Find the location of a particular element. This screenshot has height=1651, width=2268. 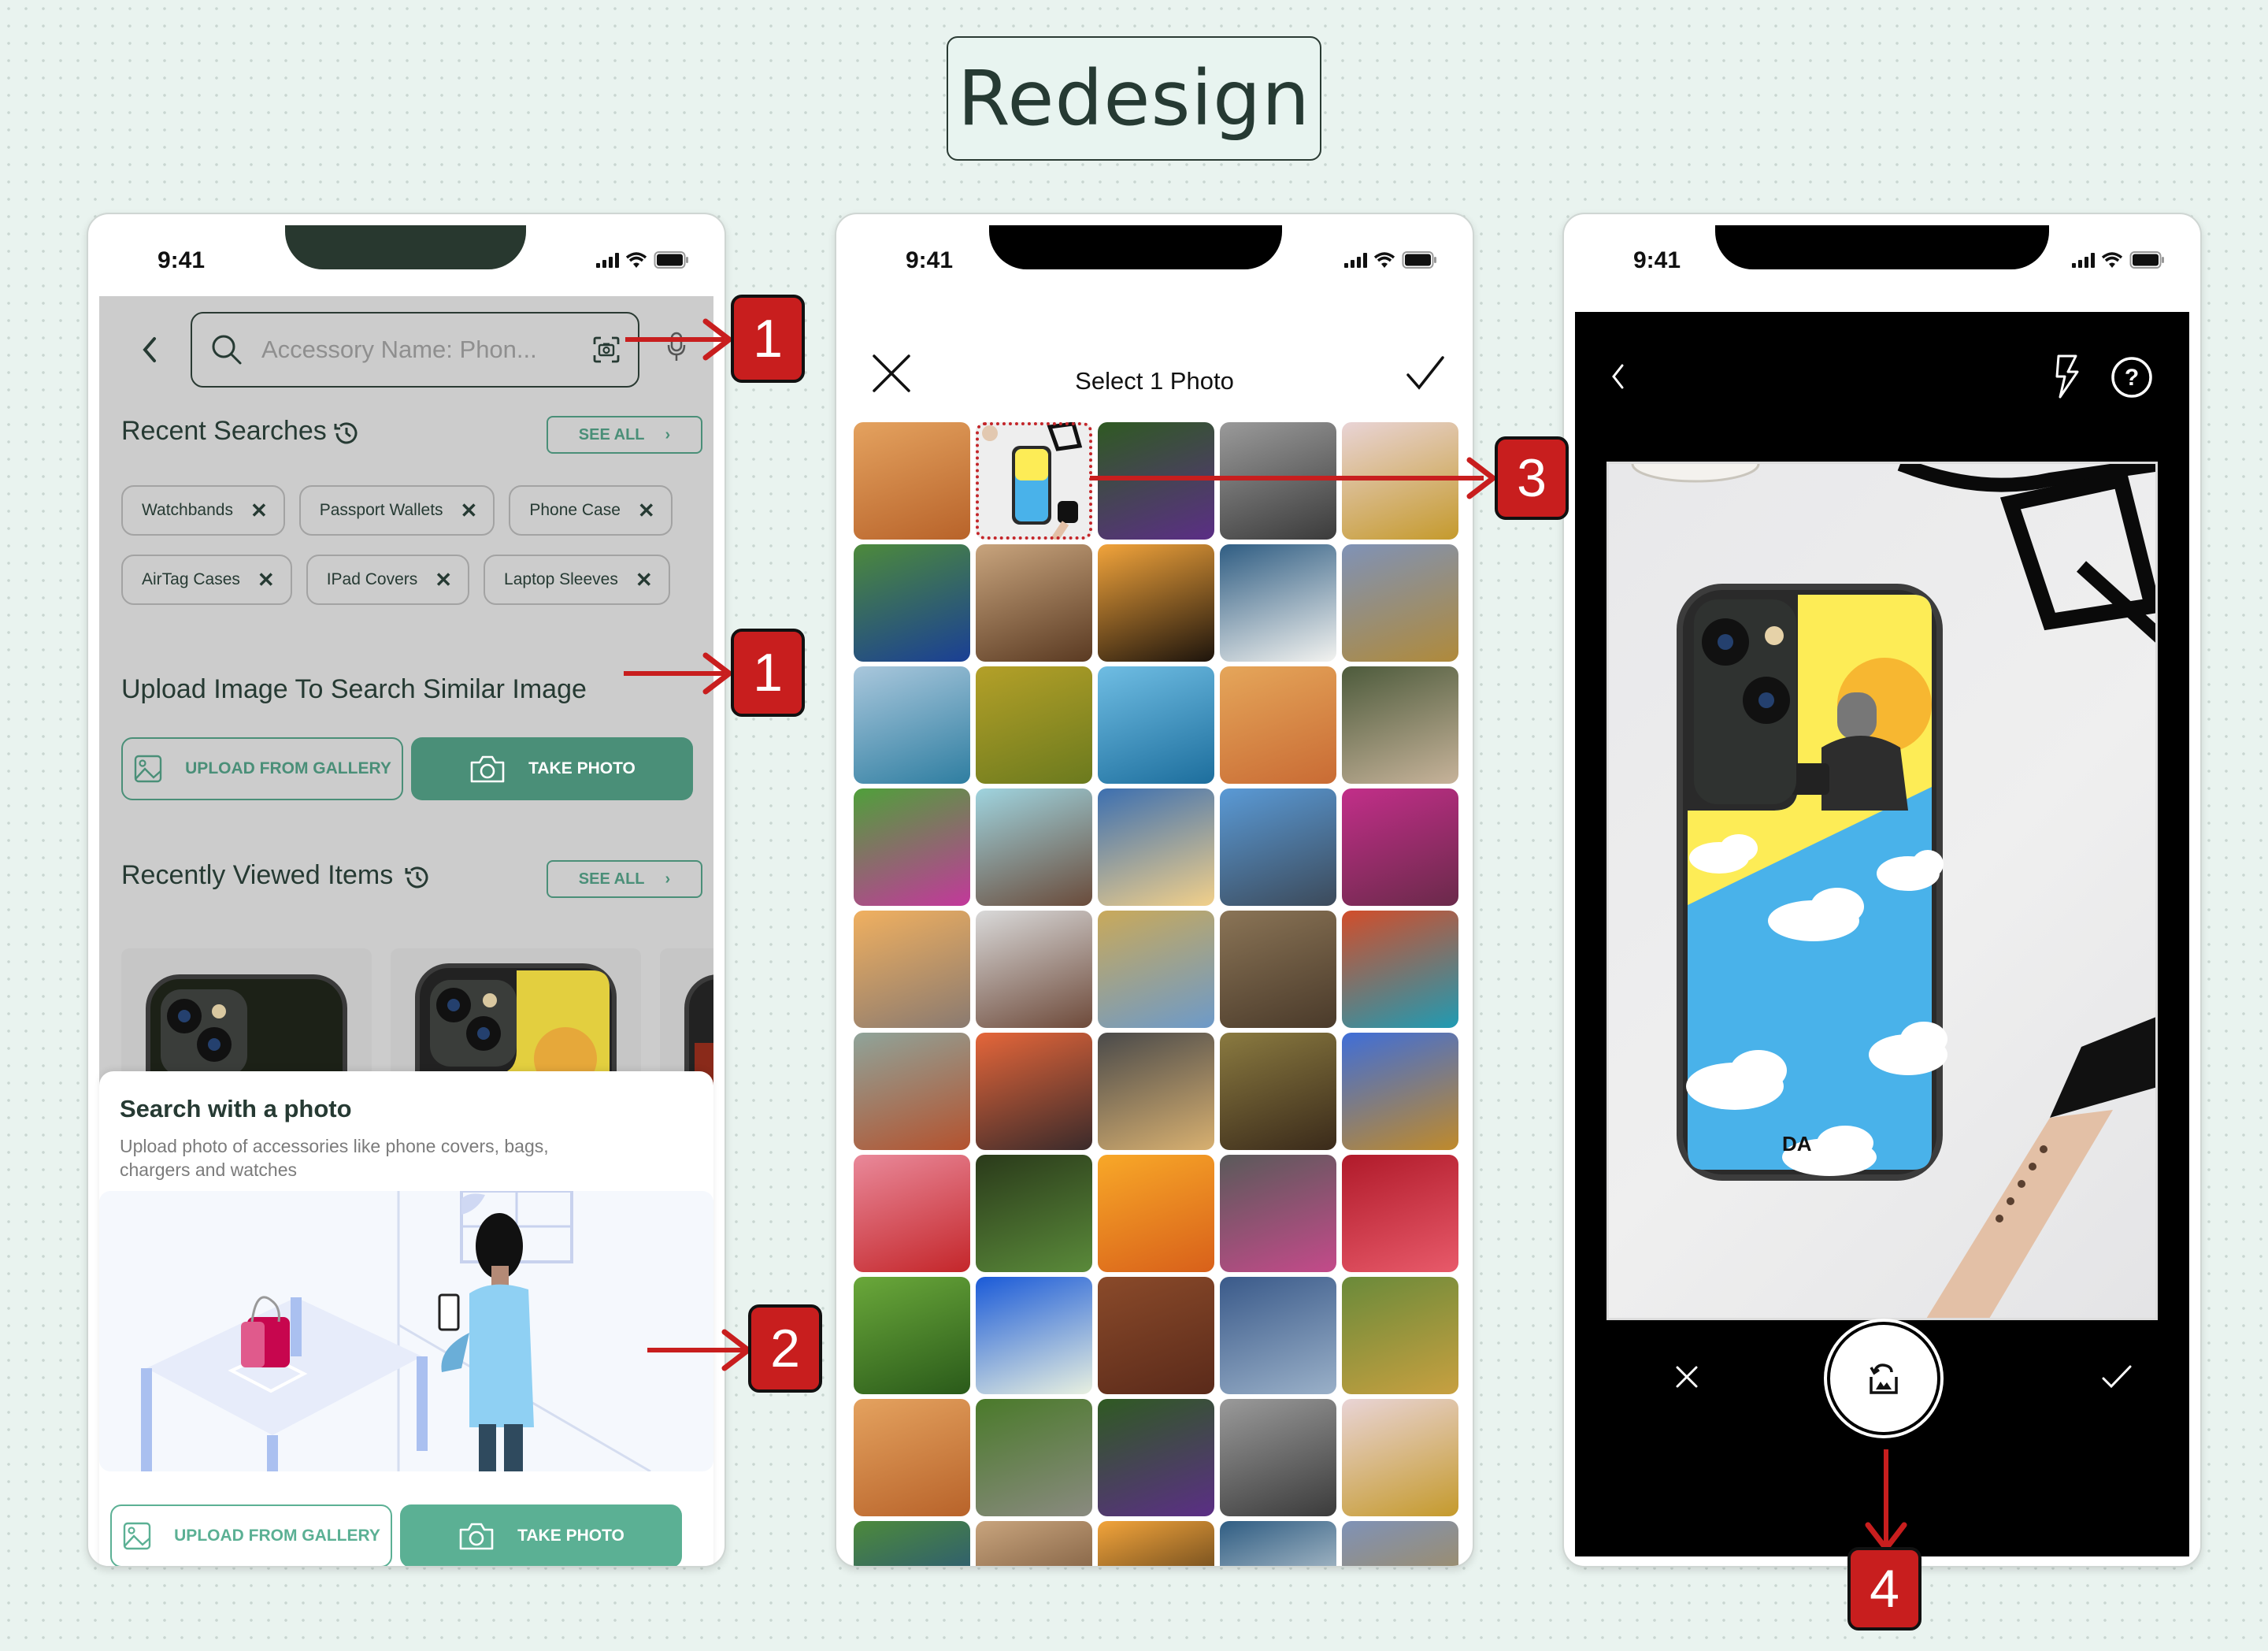

arrow-head-icon is located at coordinates (718, 340).